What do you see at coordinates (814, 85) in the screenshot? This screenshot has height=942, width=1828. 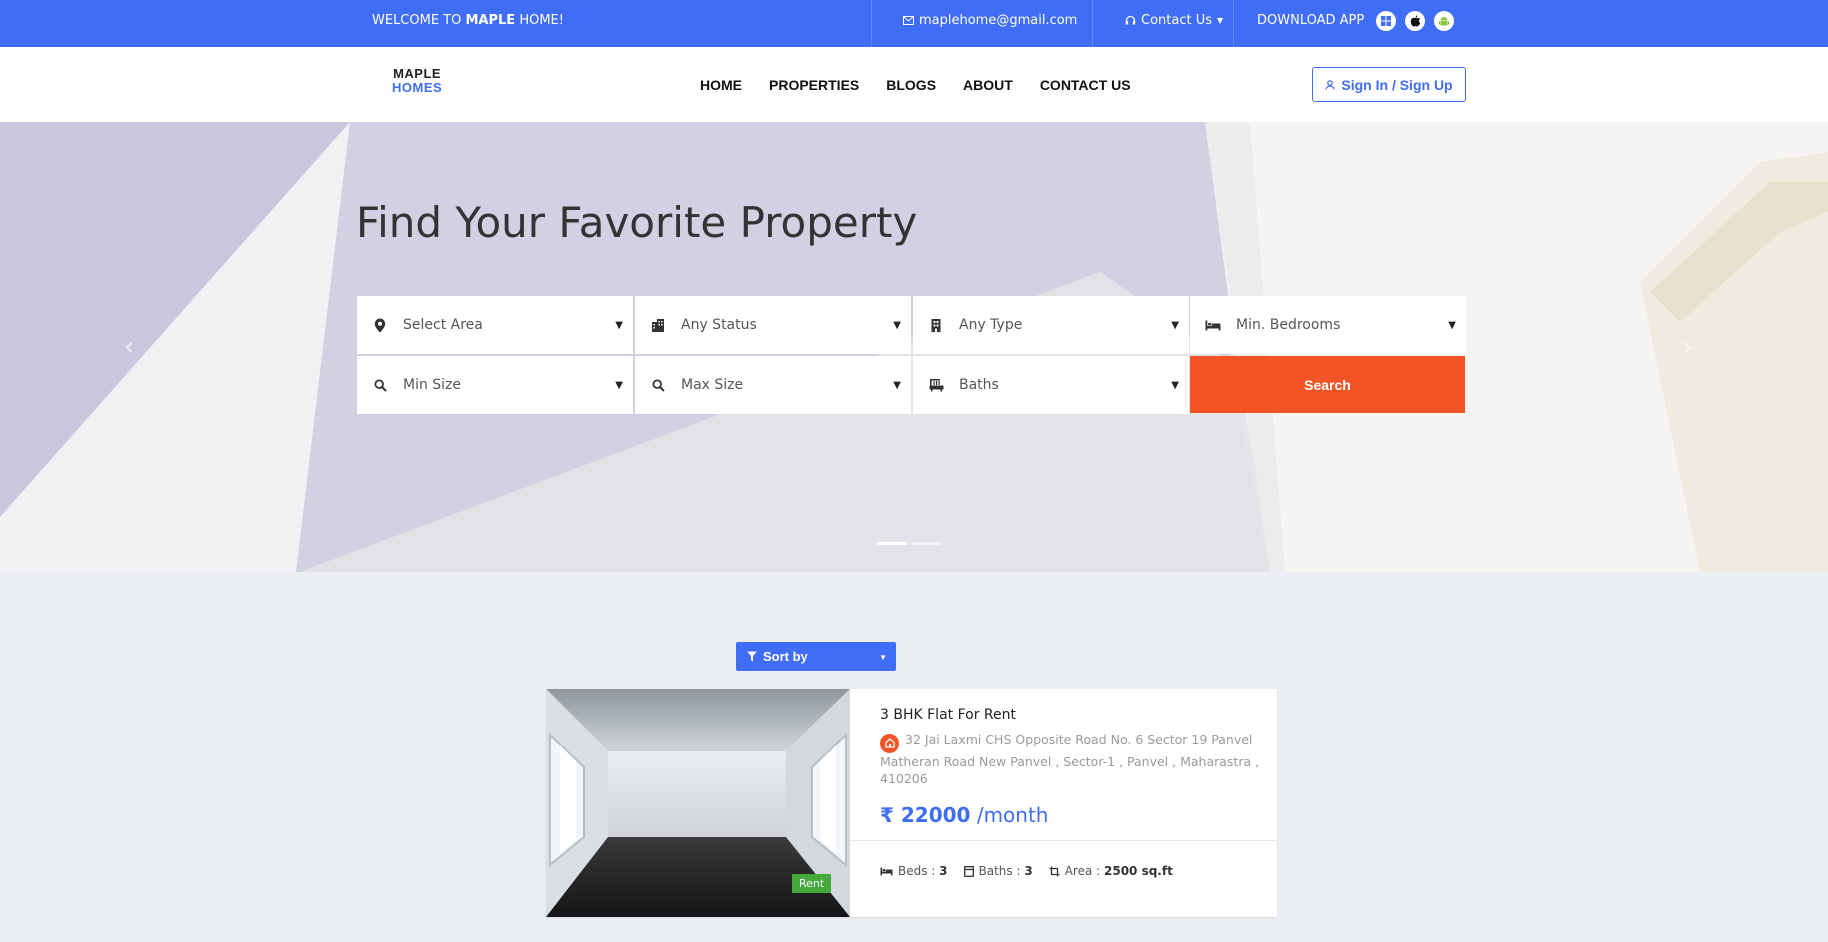 I see `nav-properties: PROPERTIES` at bounding box center [814, 85].